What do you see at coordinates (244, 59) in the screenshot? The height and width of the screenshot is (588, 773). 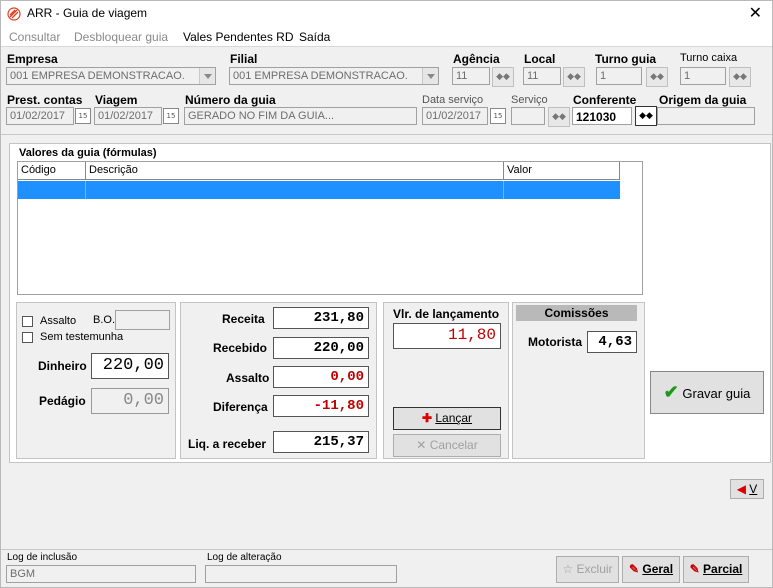 I see `filial-label: Filial` at bounding box center [244, 59].